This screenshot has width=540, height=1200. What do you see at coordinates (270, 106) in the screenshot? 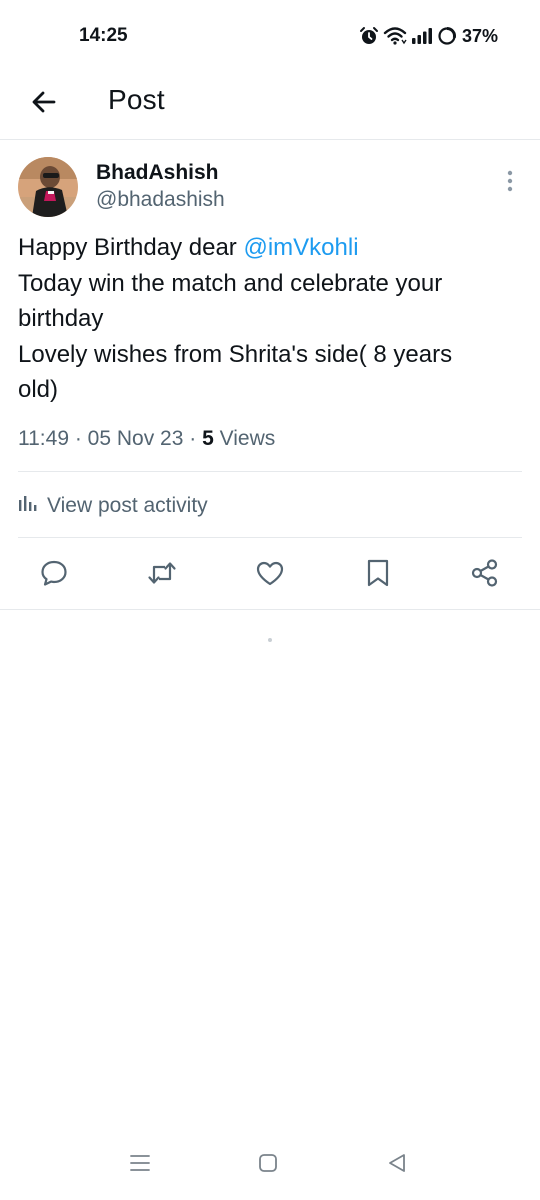
I see `header: Post` at bounding box center [270, 106].